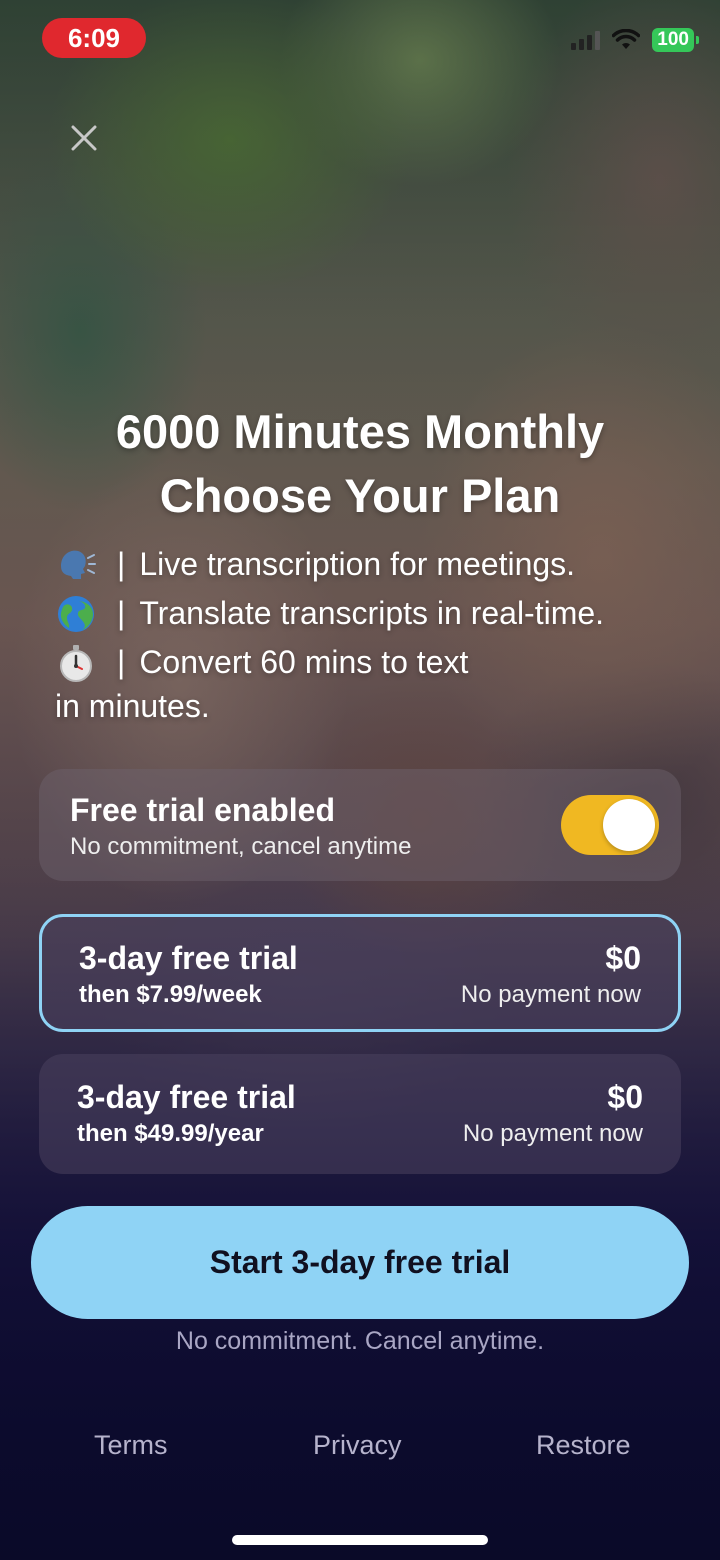 The width and height of the screenshot is (720, 1560). I want to click on feature-text: Live transcription for meetings., so click(357, 564).